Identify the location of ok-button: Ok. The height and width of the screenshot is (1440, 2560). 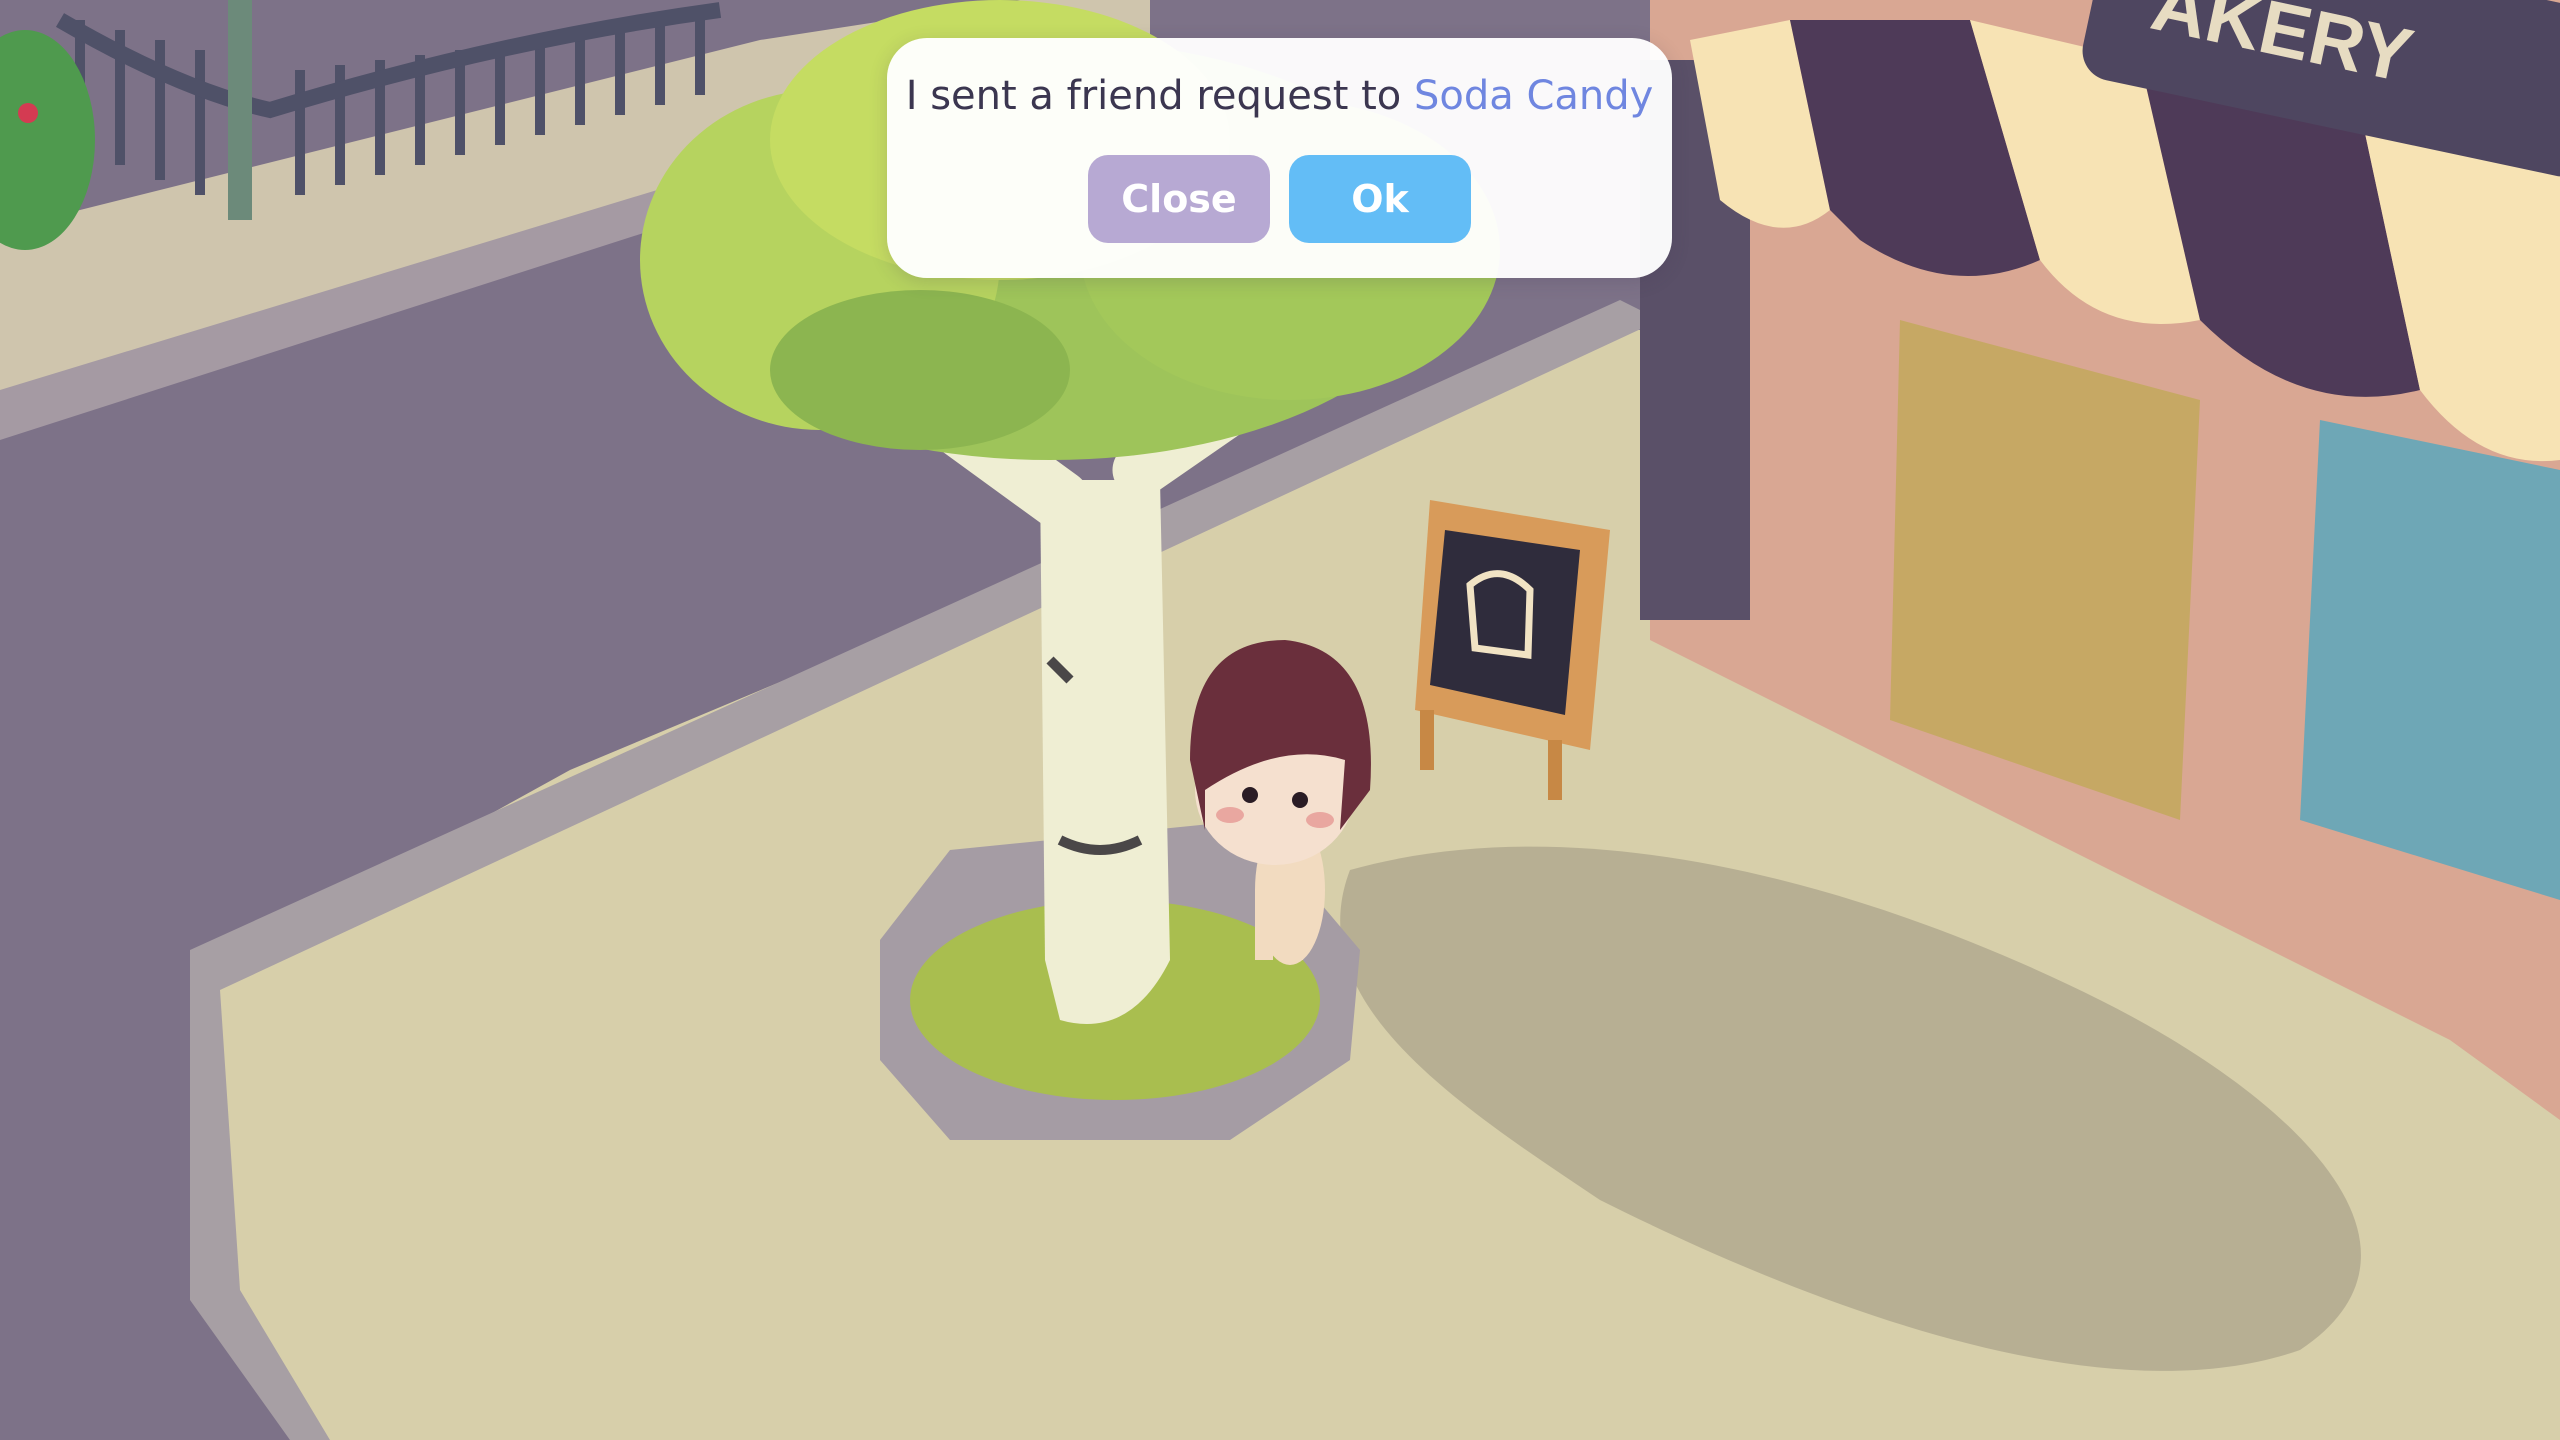
(1380, 199).